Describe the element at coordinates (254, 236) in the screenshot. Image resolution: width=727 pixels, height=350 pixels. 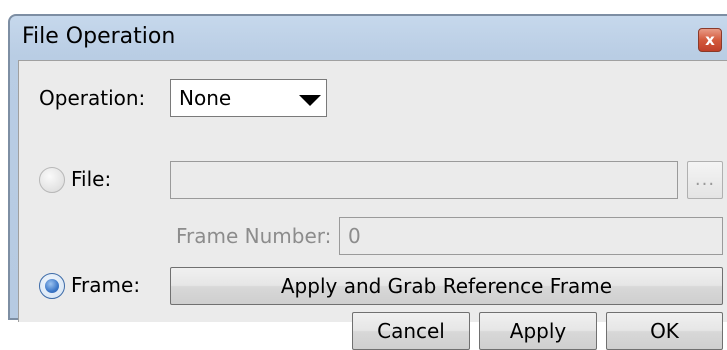
I see `frame-number-label: Frame Number:` at that location.